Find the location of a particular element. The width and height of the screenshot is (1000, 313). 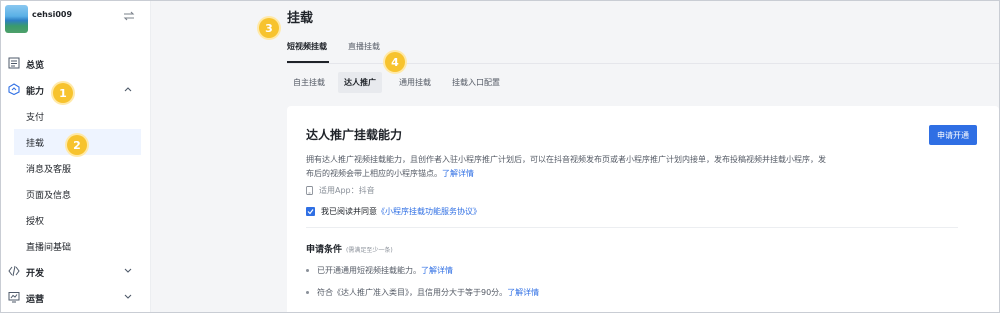

annotation-badge-1: 1 is located at coordinates (63, 93).